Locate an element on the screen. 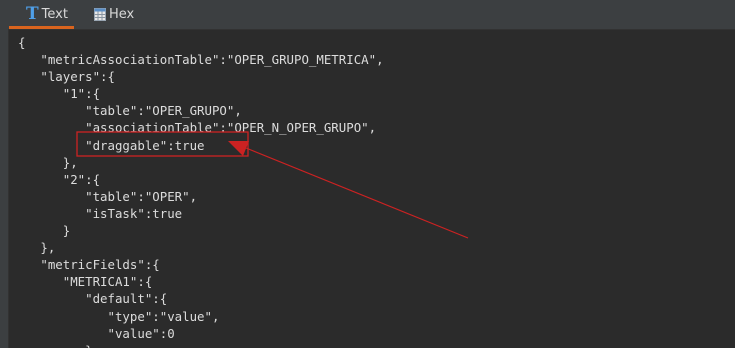  code-line: "metricFields":{ is located at coordinates (89, 265).